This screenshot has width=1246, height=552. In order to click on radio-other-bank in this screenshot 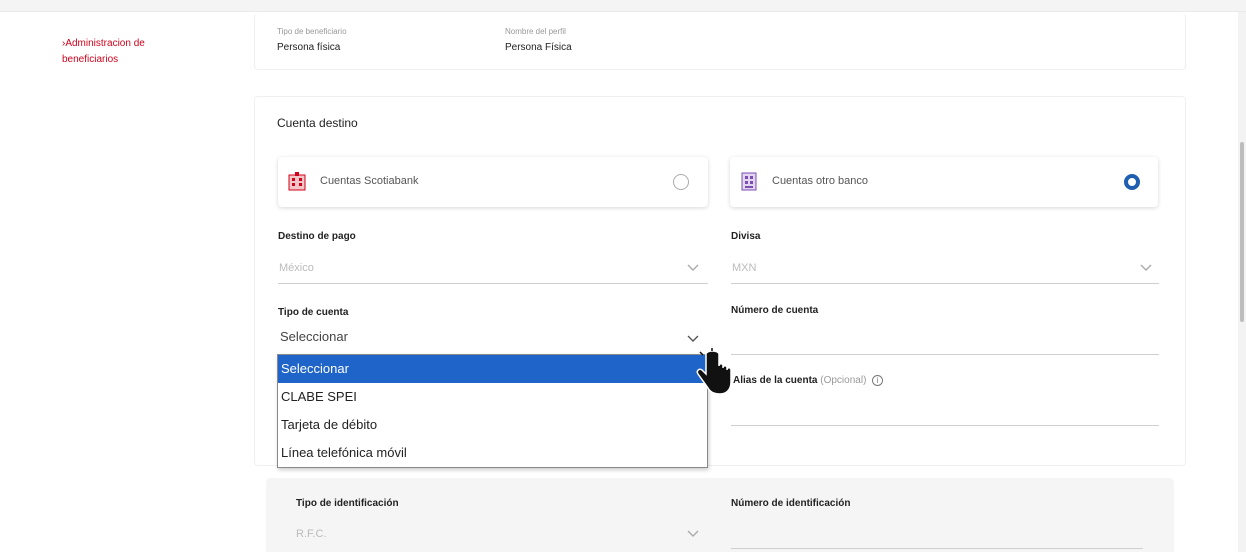, I will do `click(1132, 182)`.